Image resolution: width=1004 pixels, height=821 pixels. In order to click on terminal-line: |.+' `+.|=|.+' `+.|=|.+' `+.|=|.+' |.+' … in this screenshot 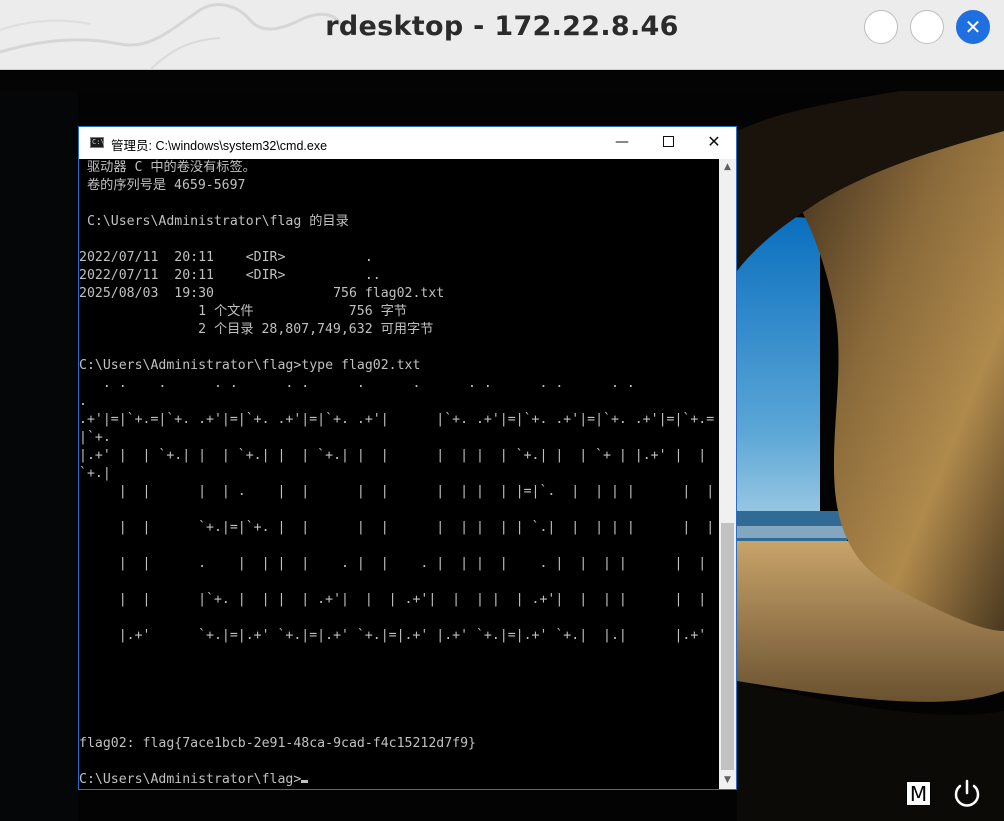, I will do `click(393, 635)`.